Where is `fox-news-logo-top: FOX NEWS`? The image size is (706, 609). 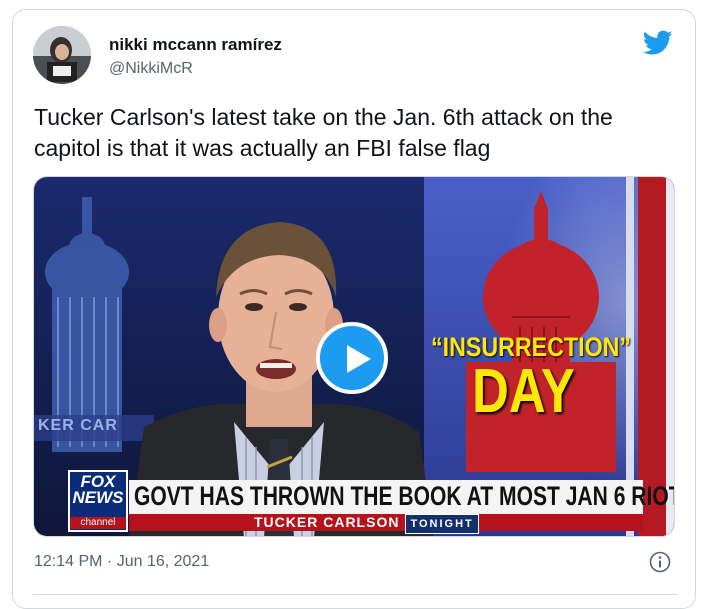 fox-news-logo-top: FOX NEWS is located at coordinates (98, 489).